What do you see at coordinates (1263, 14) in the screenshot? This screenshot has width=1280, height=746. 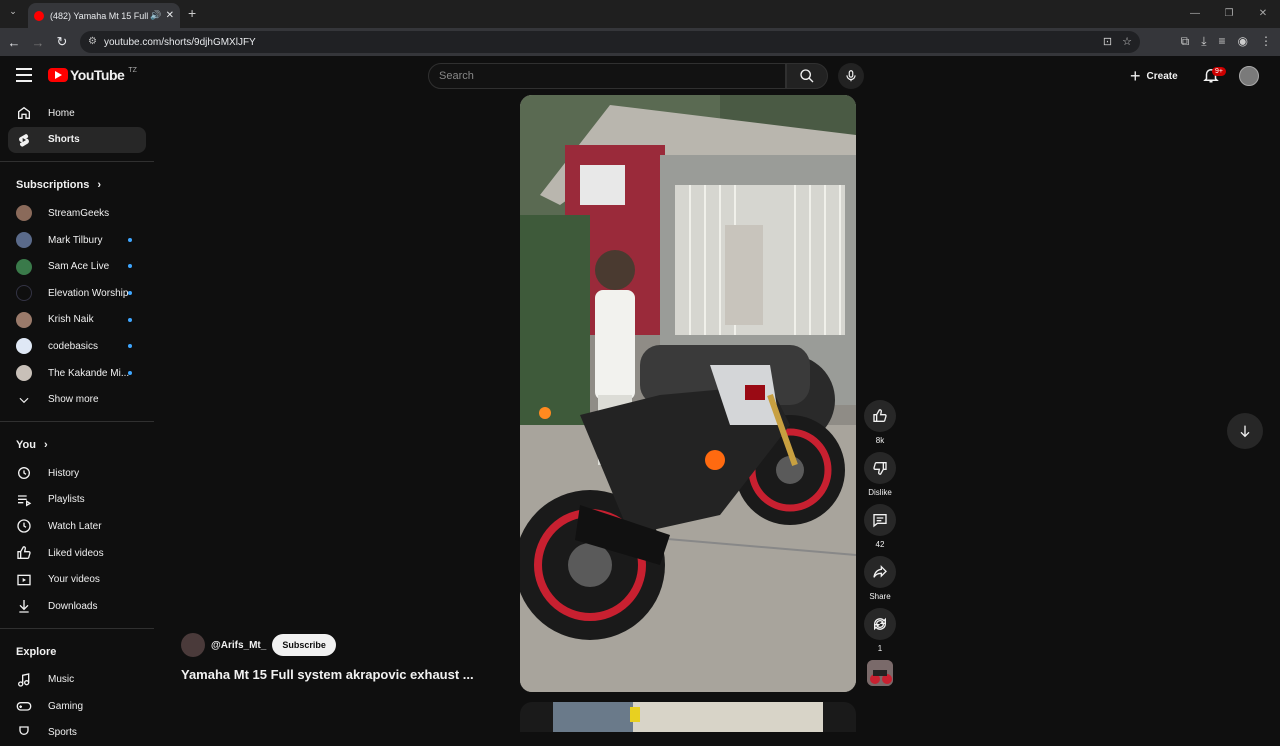 I see `window-close-button: ✕` at bounding box center [1263, 14].